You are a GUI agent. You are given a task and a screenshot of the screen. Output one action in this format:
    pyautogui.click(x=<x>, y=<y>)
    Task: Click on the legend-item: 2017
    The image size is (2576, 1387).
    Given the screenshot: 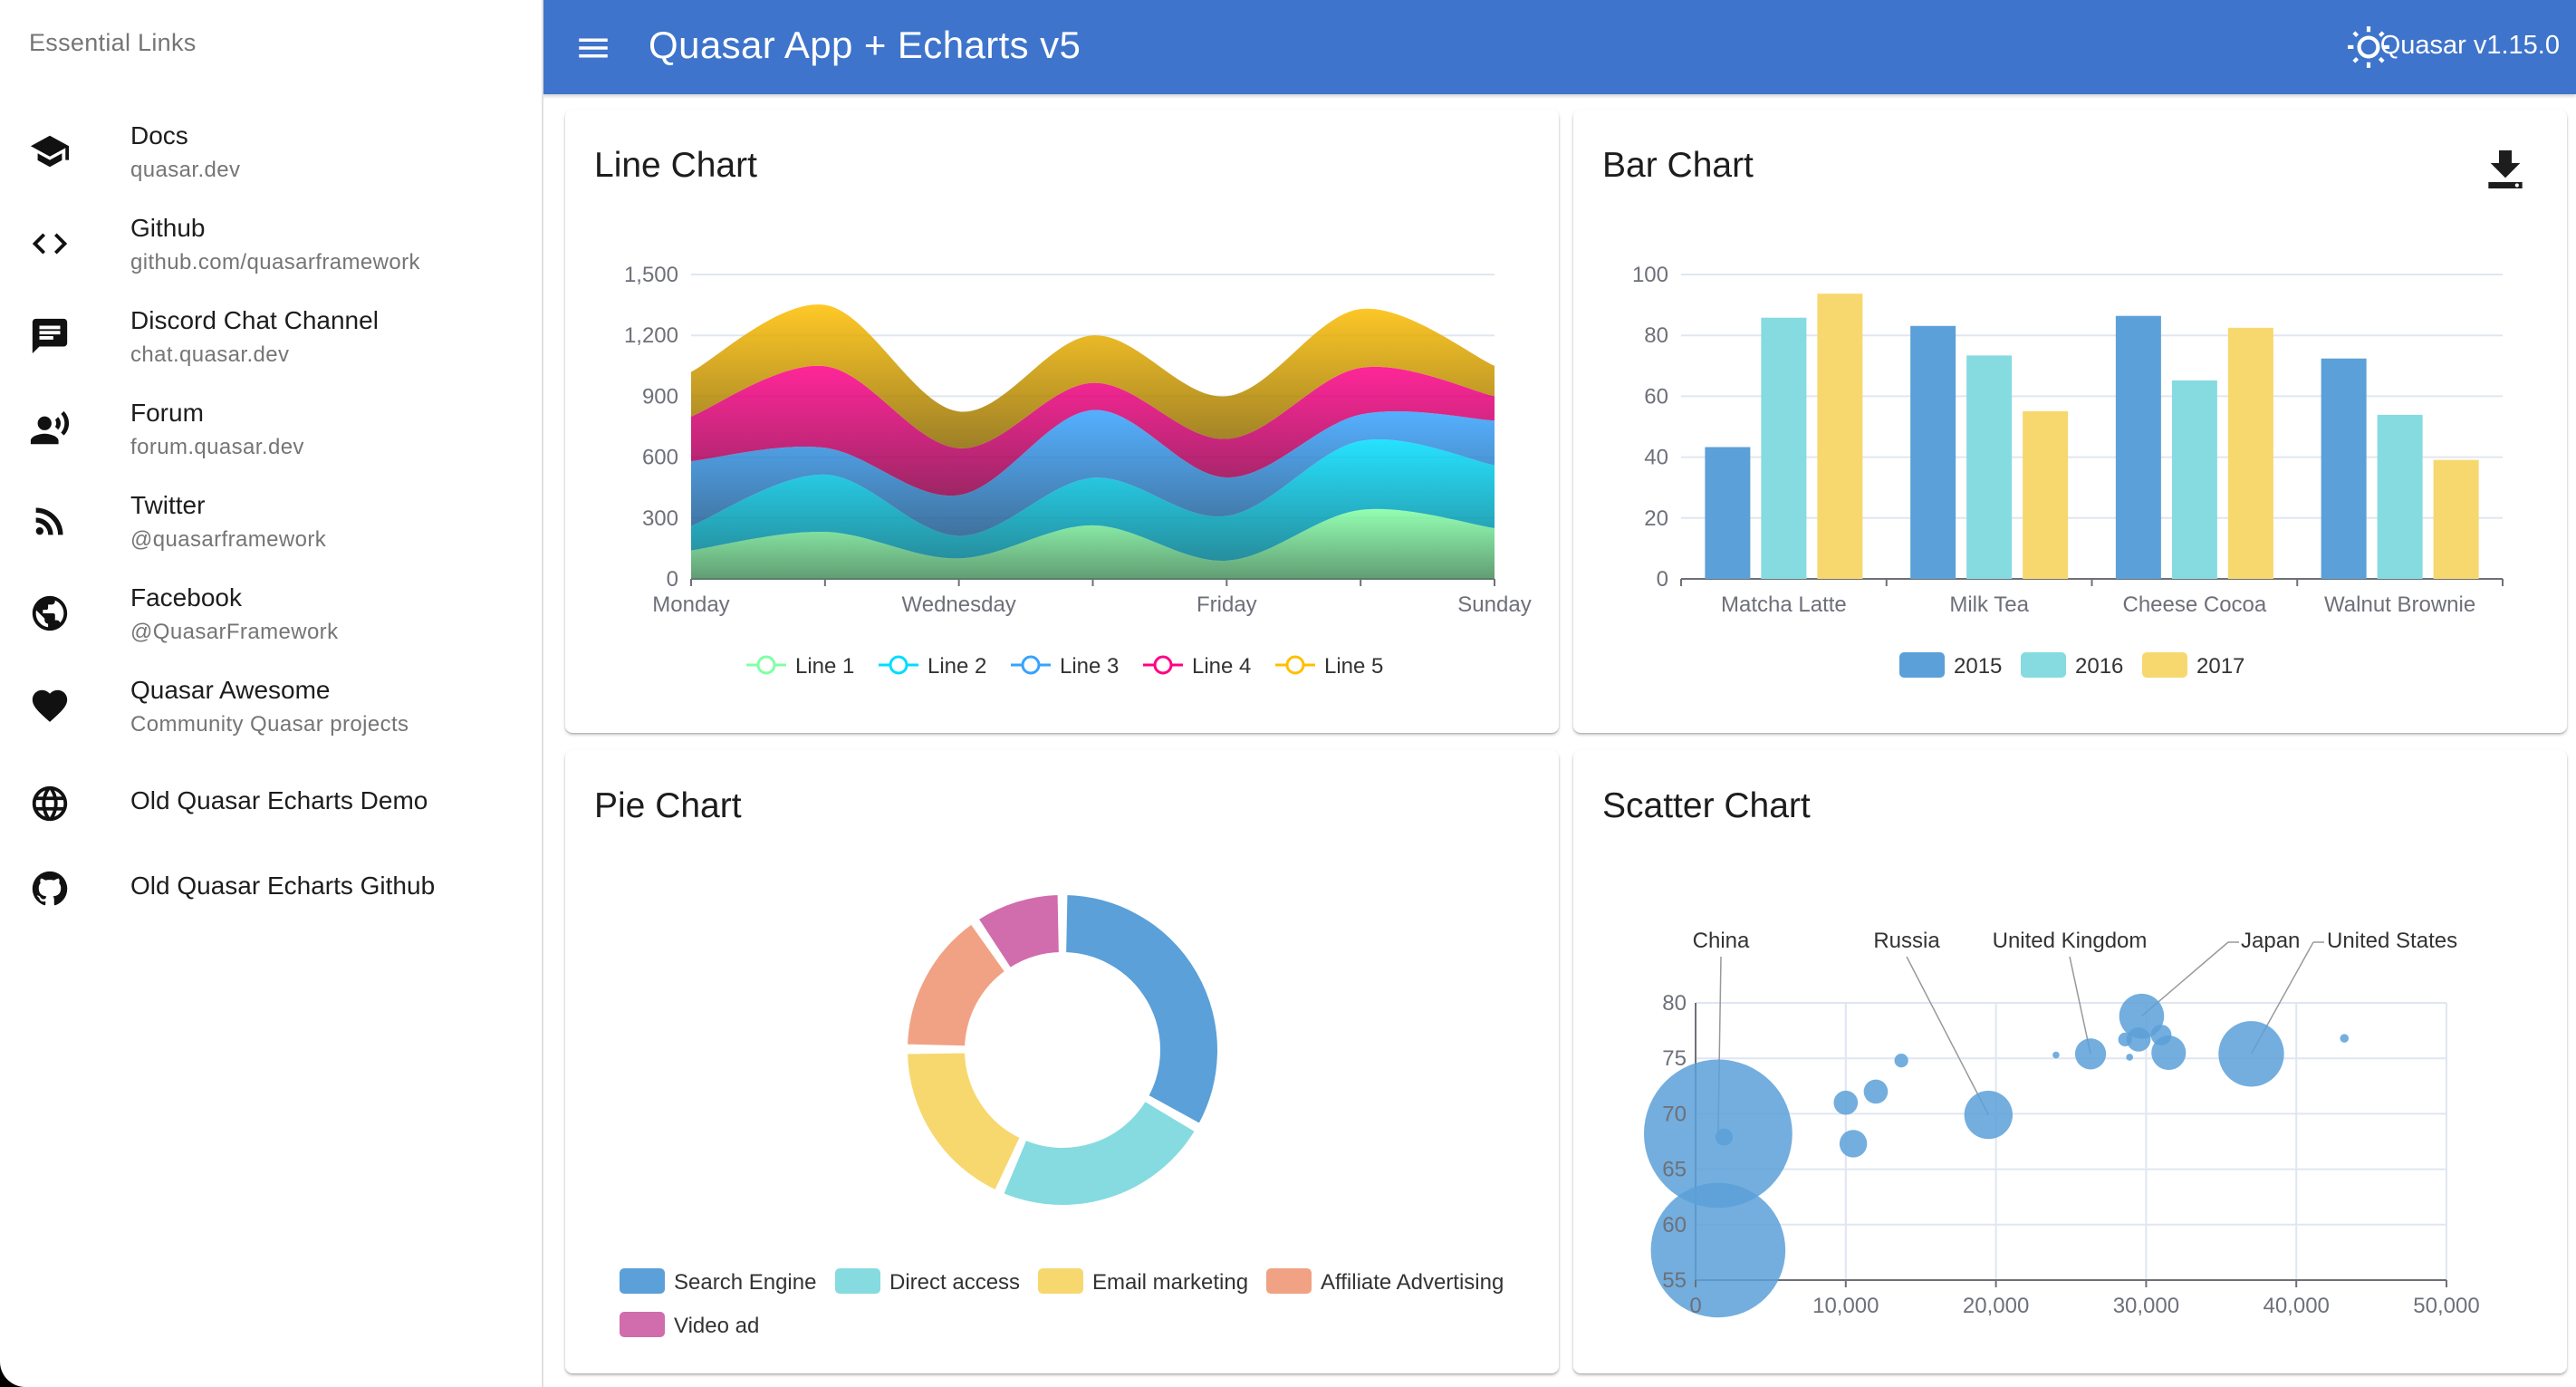 What is the action you would take?
    pyautogui.click(x=2193, y=665)
    